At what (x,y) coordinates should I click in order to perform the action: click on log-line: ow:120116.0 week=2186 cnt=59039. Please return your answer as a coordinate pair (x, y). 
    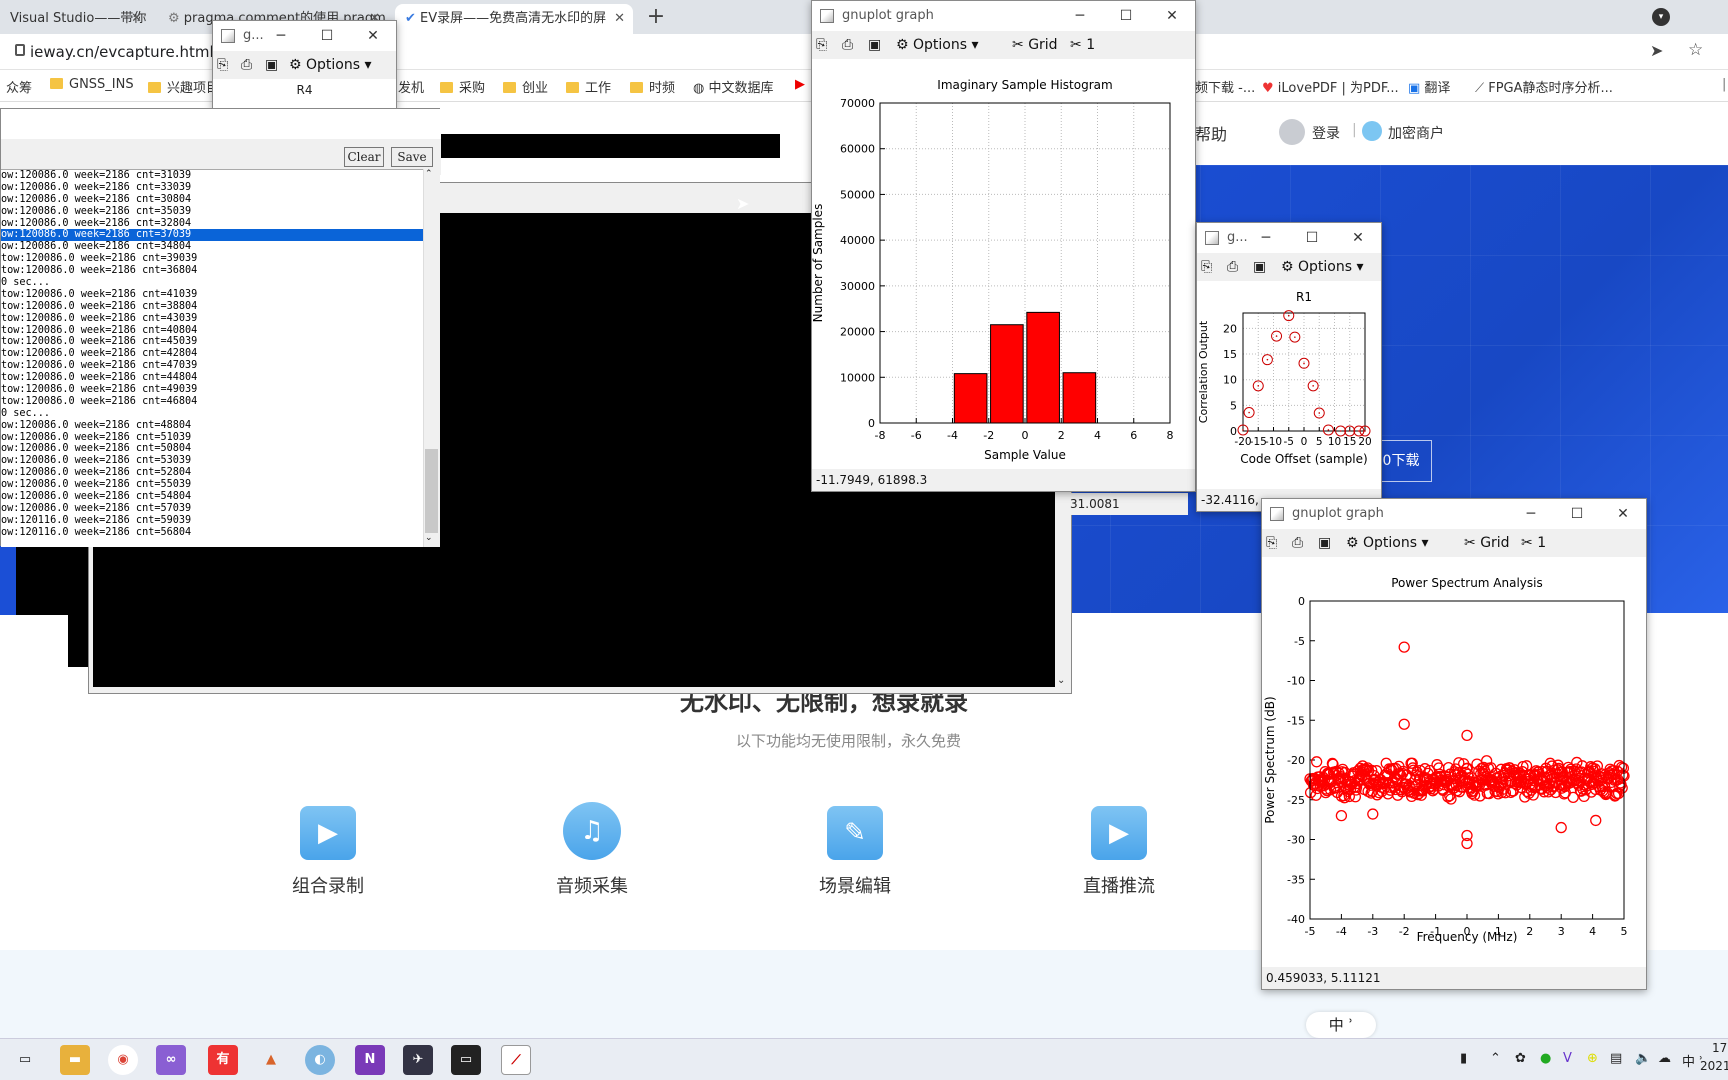
    Looking at the image, I should click on (212, 521).